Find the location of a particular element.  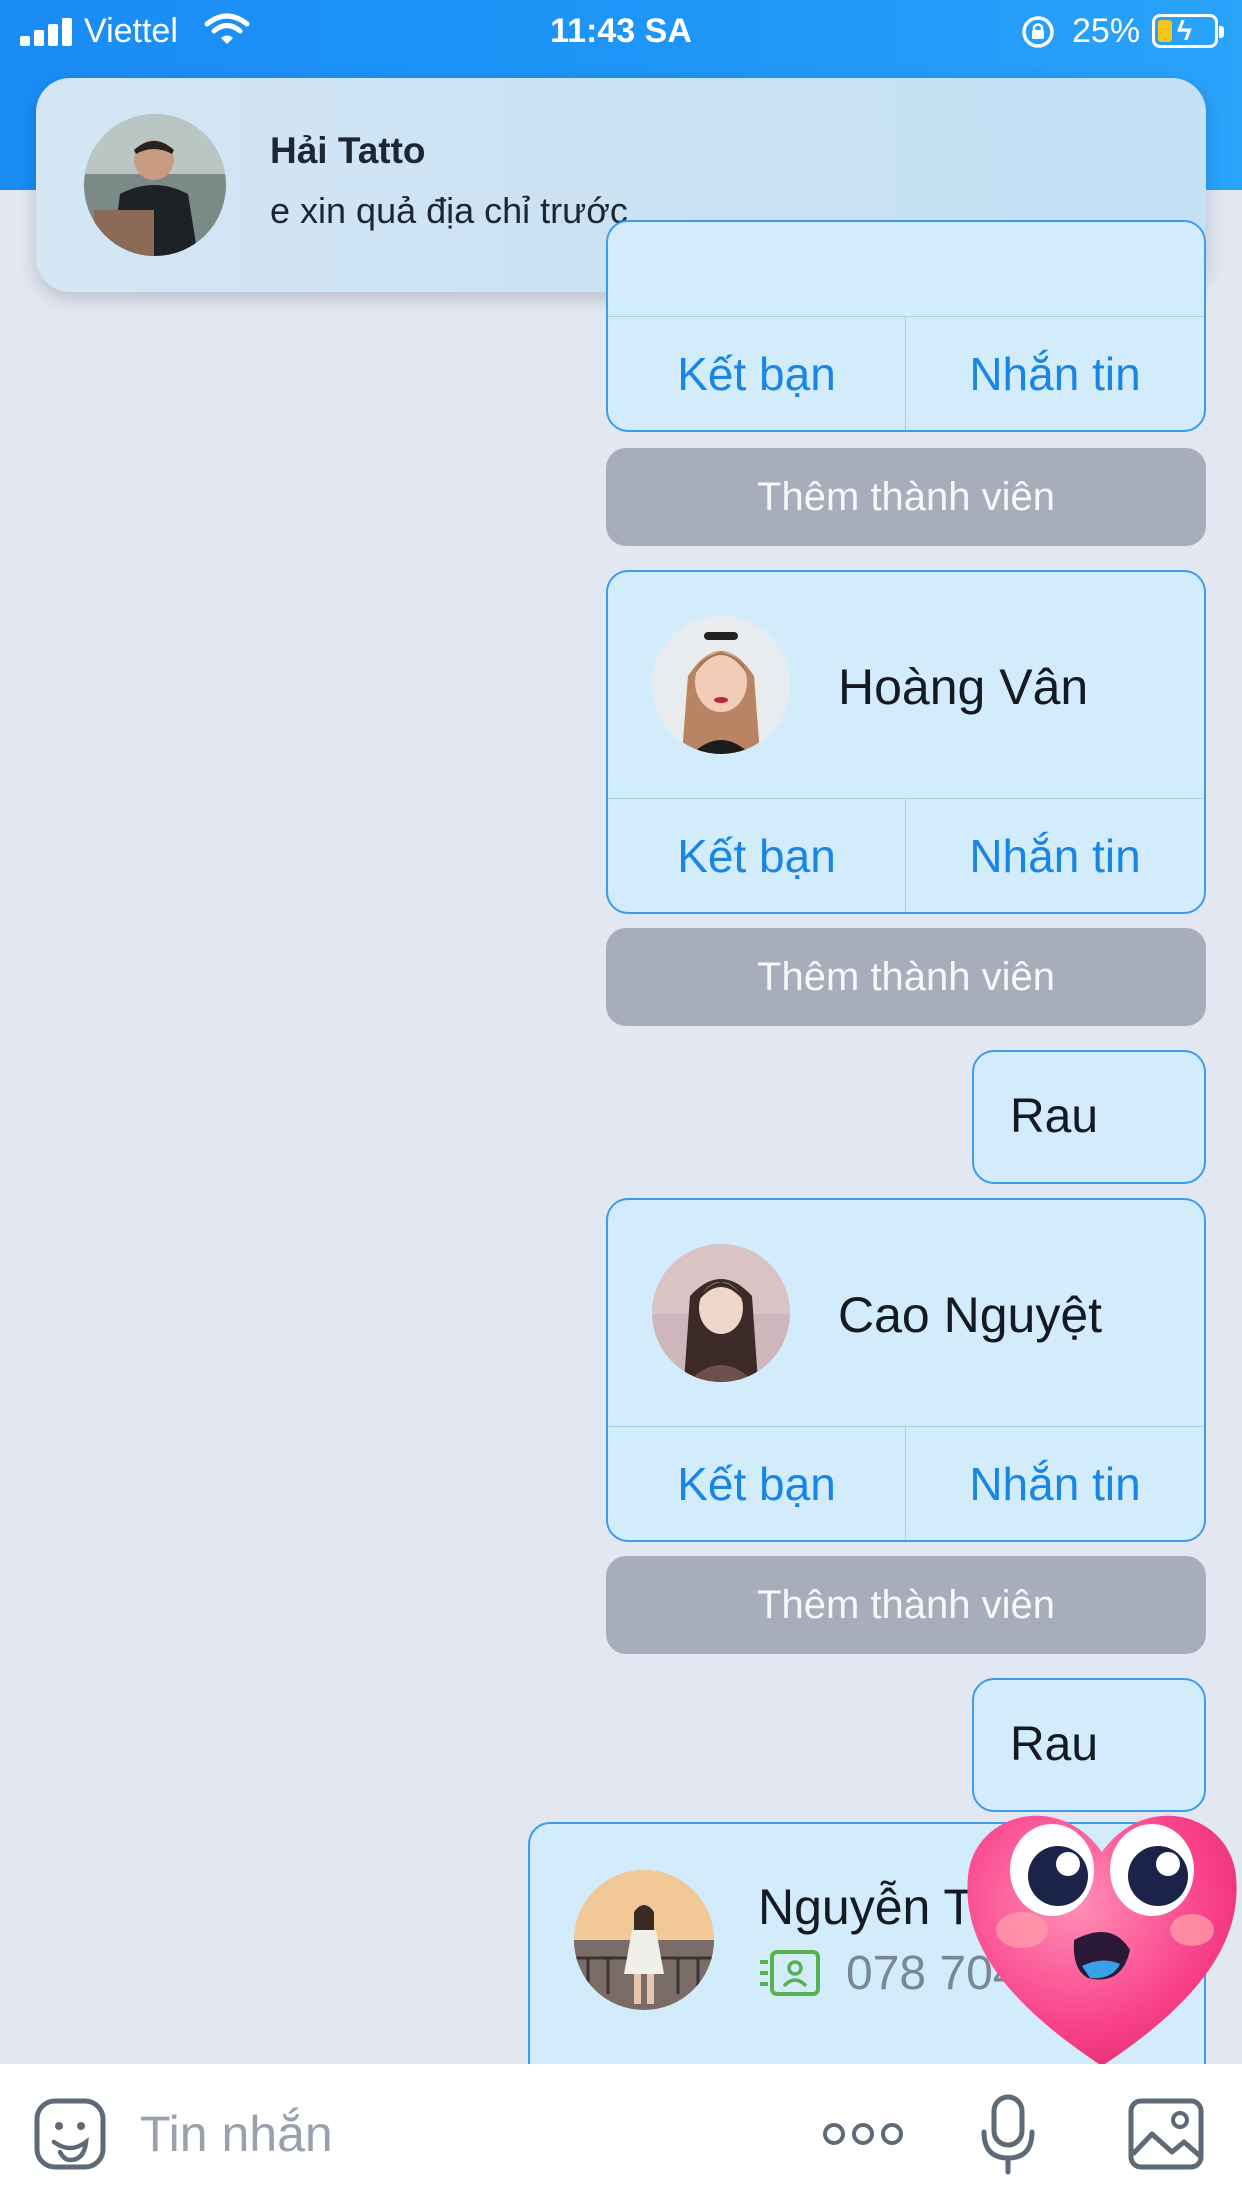

battery-charging-icon: ϟ is located at coordinates (1188, 31).